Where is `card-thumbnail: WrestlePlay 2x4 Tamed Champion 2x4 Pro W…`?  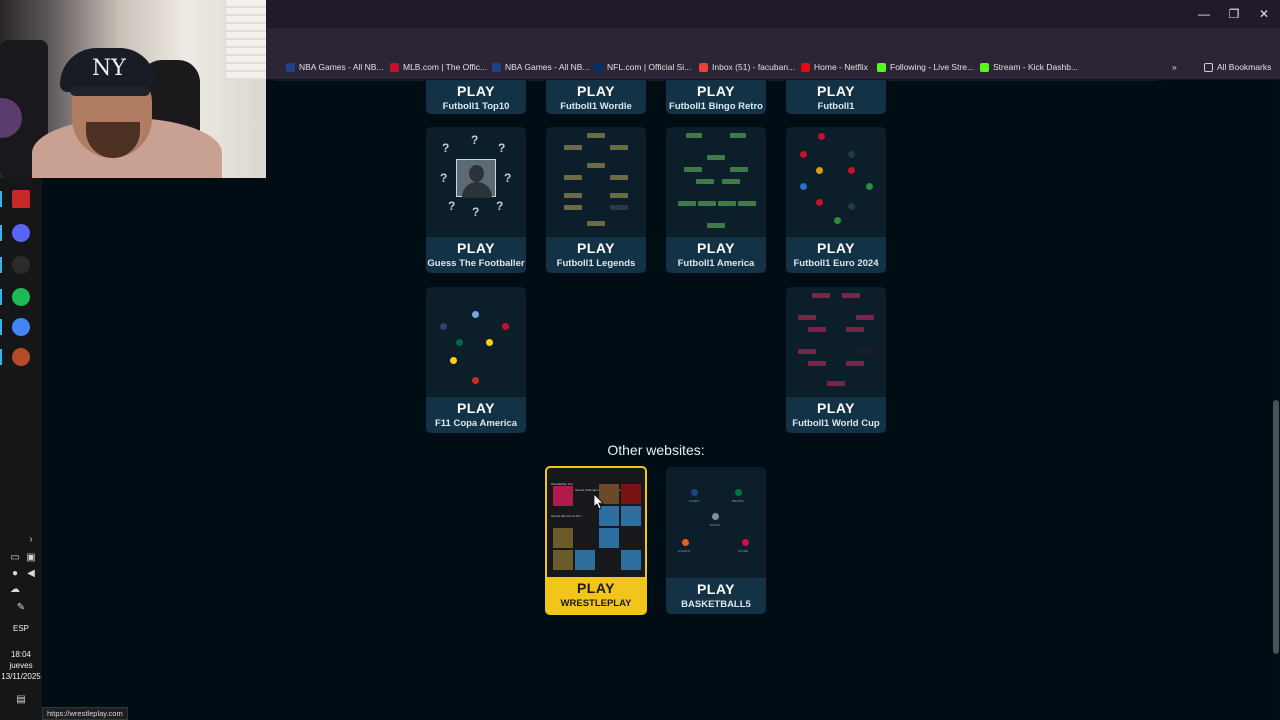 card-thumbnail: WrestlePlay 2x4 Tamed Champion 2x4 Pro W… is located at coordinates (596, 523).